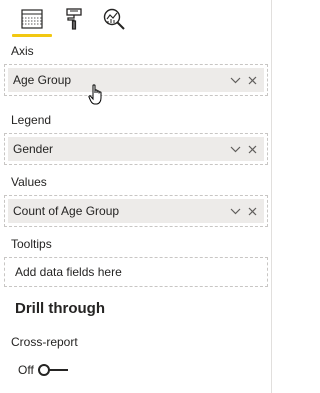 The width and height of the screenshot is (320, 393). I want to click on values-field-pill: Count of Age Group, so click(136, 211).